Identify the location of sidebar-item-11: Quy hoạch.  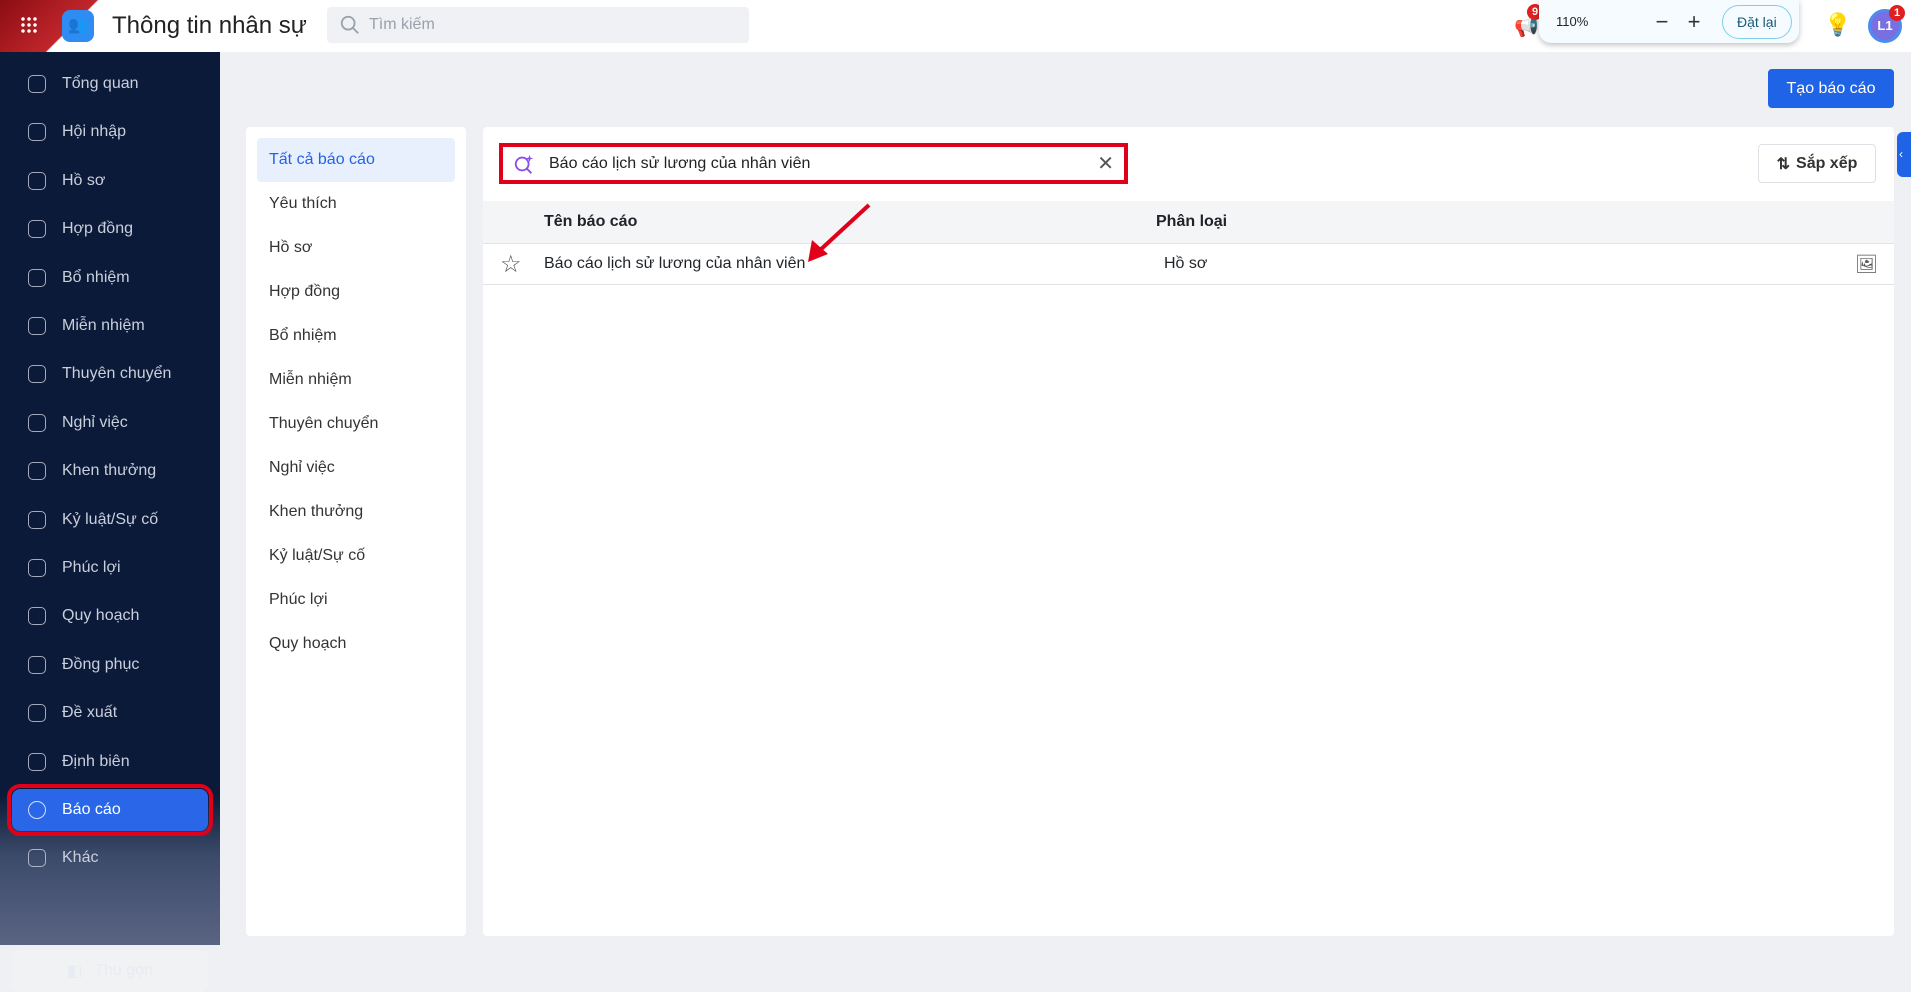
(110, 616).